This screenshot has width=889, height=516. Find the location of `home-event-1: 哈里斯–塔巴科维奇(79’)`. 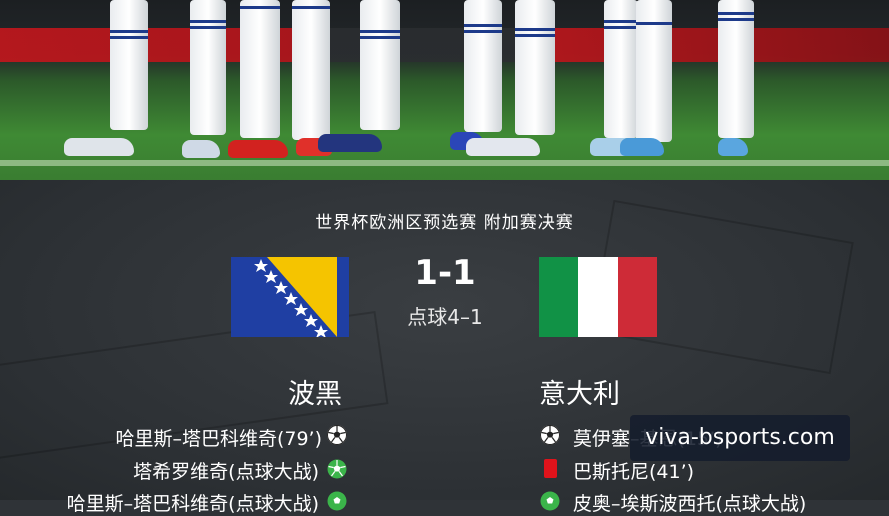

home-event-1: 哈里斯–塔巴科维奇(79’) is located at coordinates (218, 437).